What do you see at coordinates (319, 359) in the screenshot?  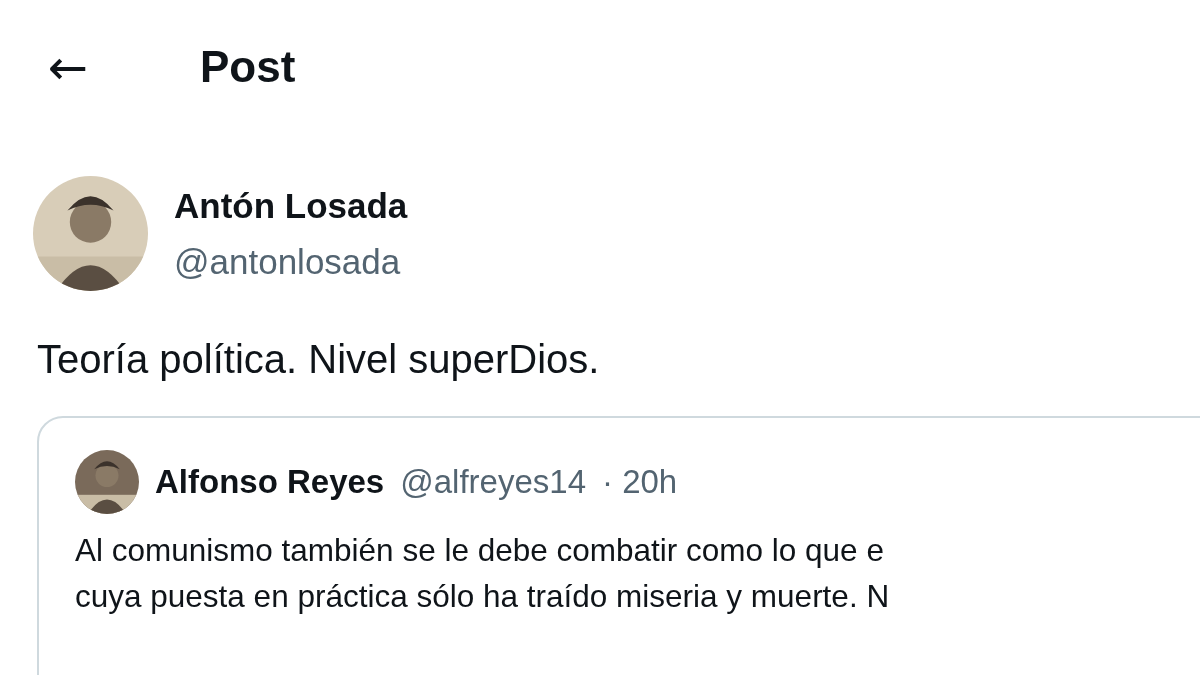 I see `post-text: Teoría política. Nivel superDios.` at bounding box center [319, 359].